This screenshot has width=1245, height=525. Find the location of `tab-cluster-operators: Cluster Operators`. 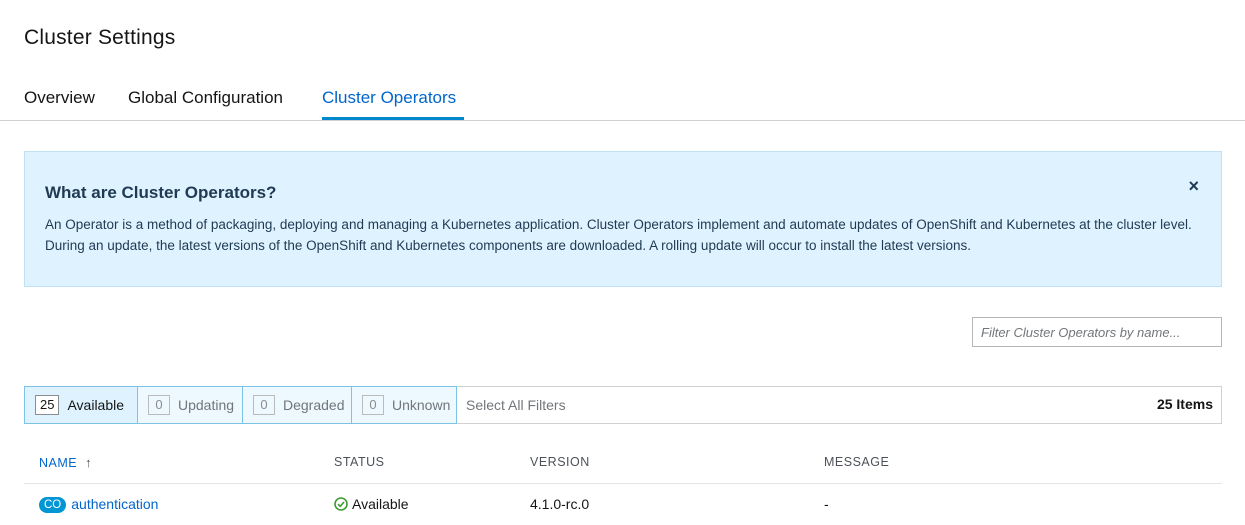

tab-cluster-operators: Cluster Operators is located at coordinates (389, 98).